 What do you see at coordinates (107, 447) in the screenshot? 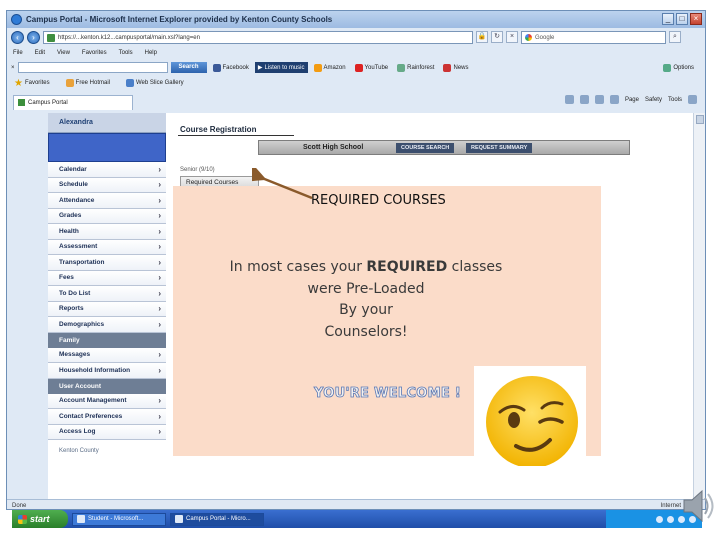
I see `district-link: Kenton County` at bounding box center [107, 447].